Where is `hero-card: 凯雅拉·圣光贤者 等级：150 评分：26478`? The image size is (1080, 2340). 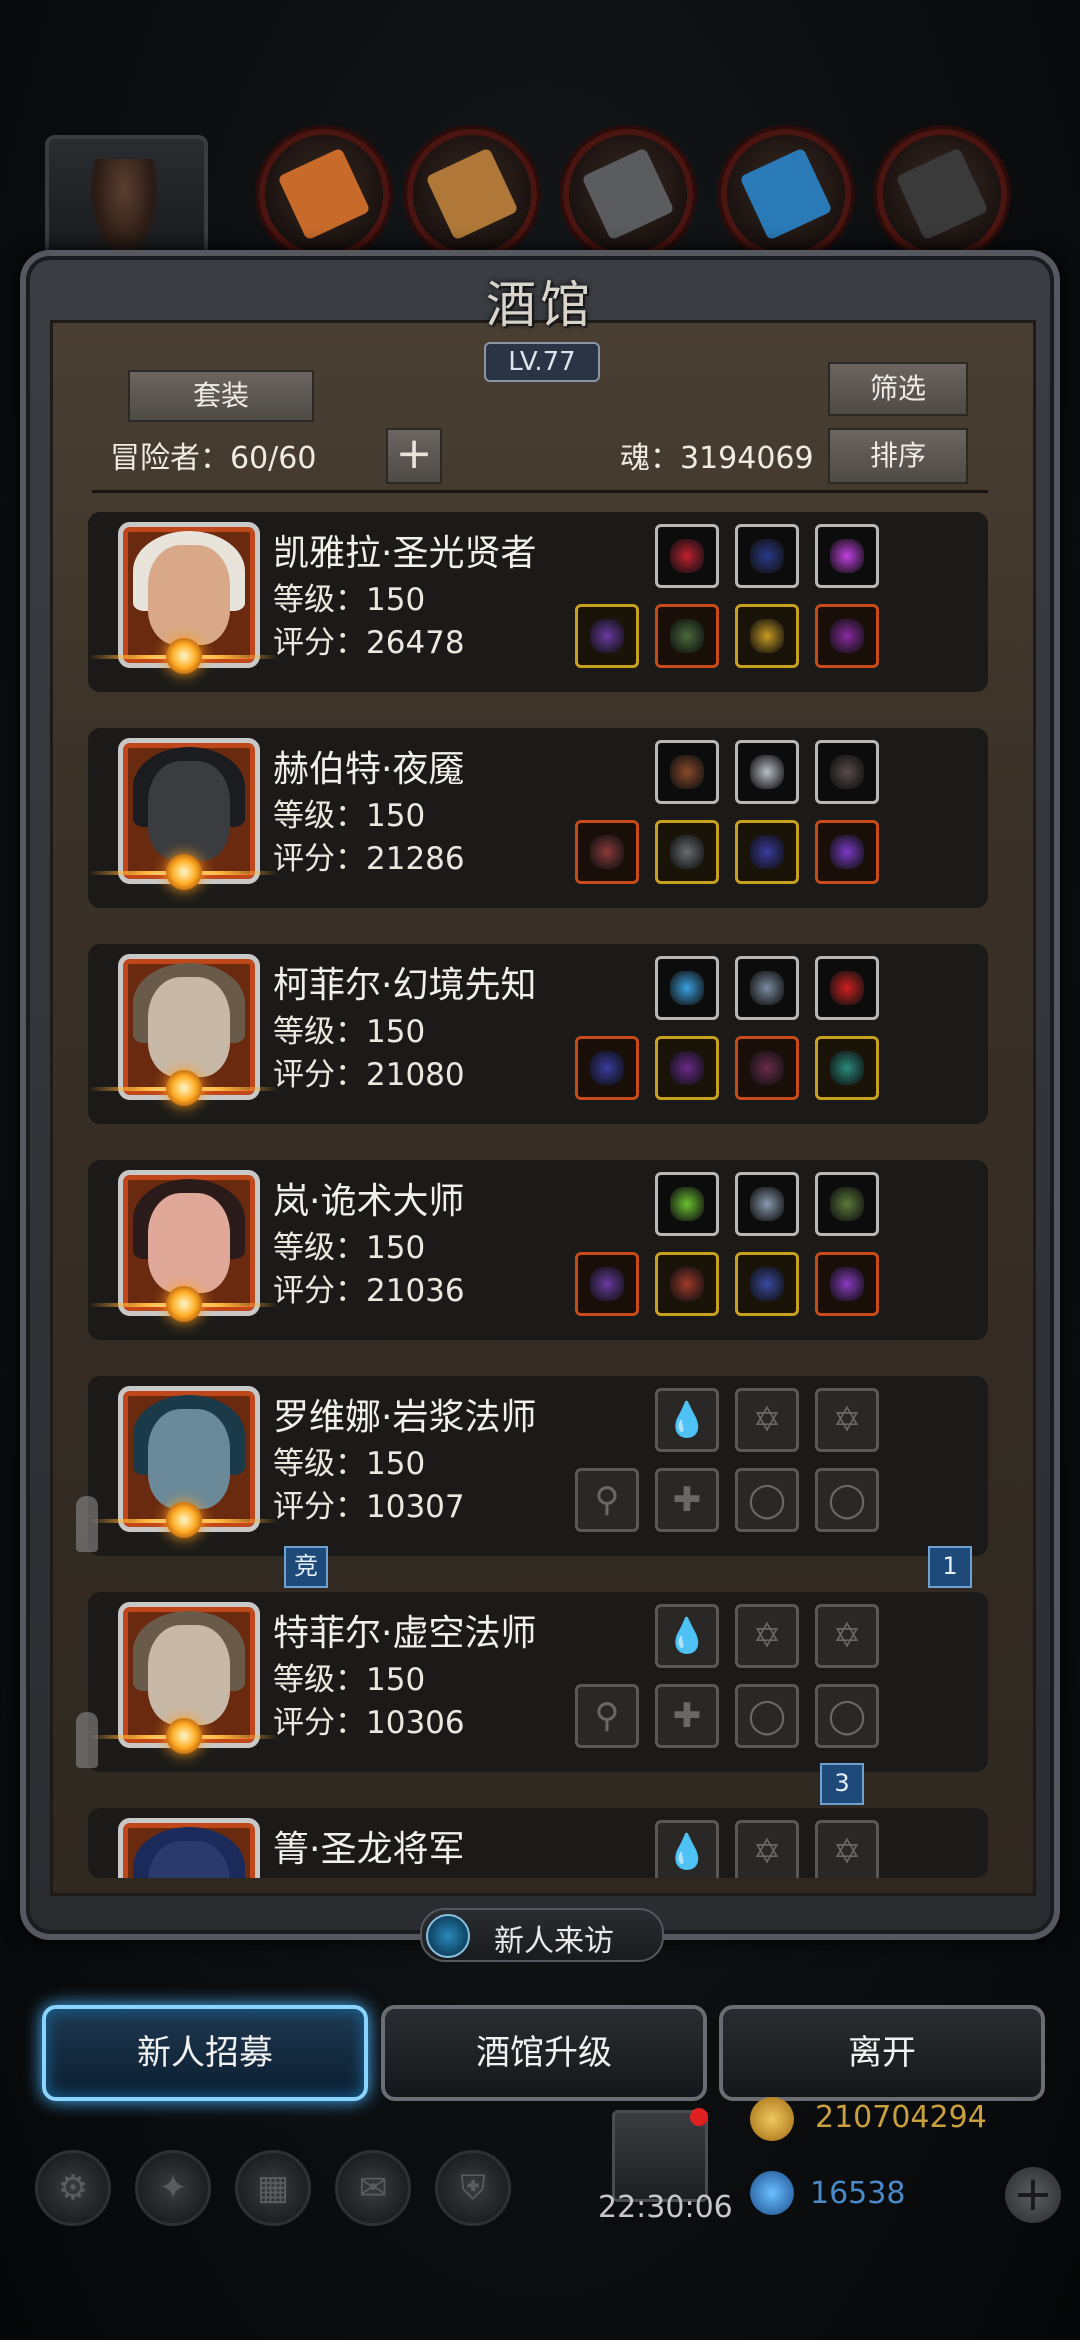
hero-card: 凯雅拉·圣光贤者 等级：150 评分：26478 is located at coordinates (538, 602).